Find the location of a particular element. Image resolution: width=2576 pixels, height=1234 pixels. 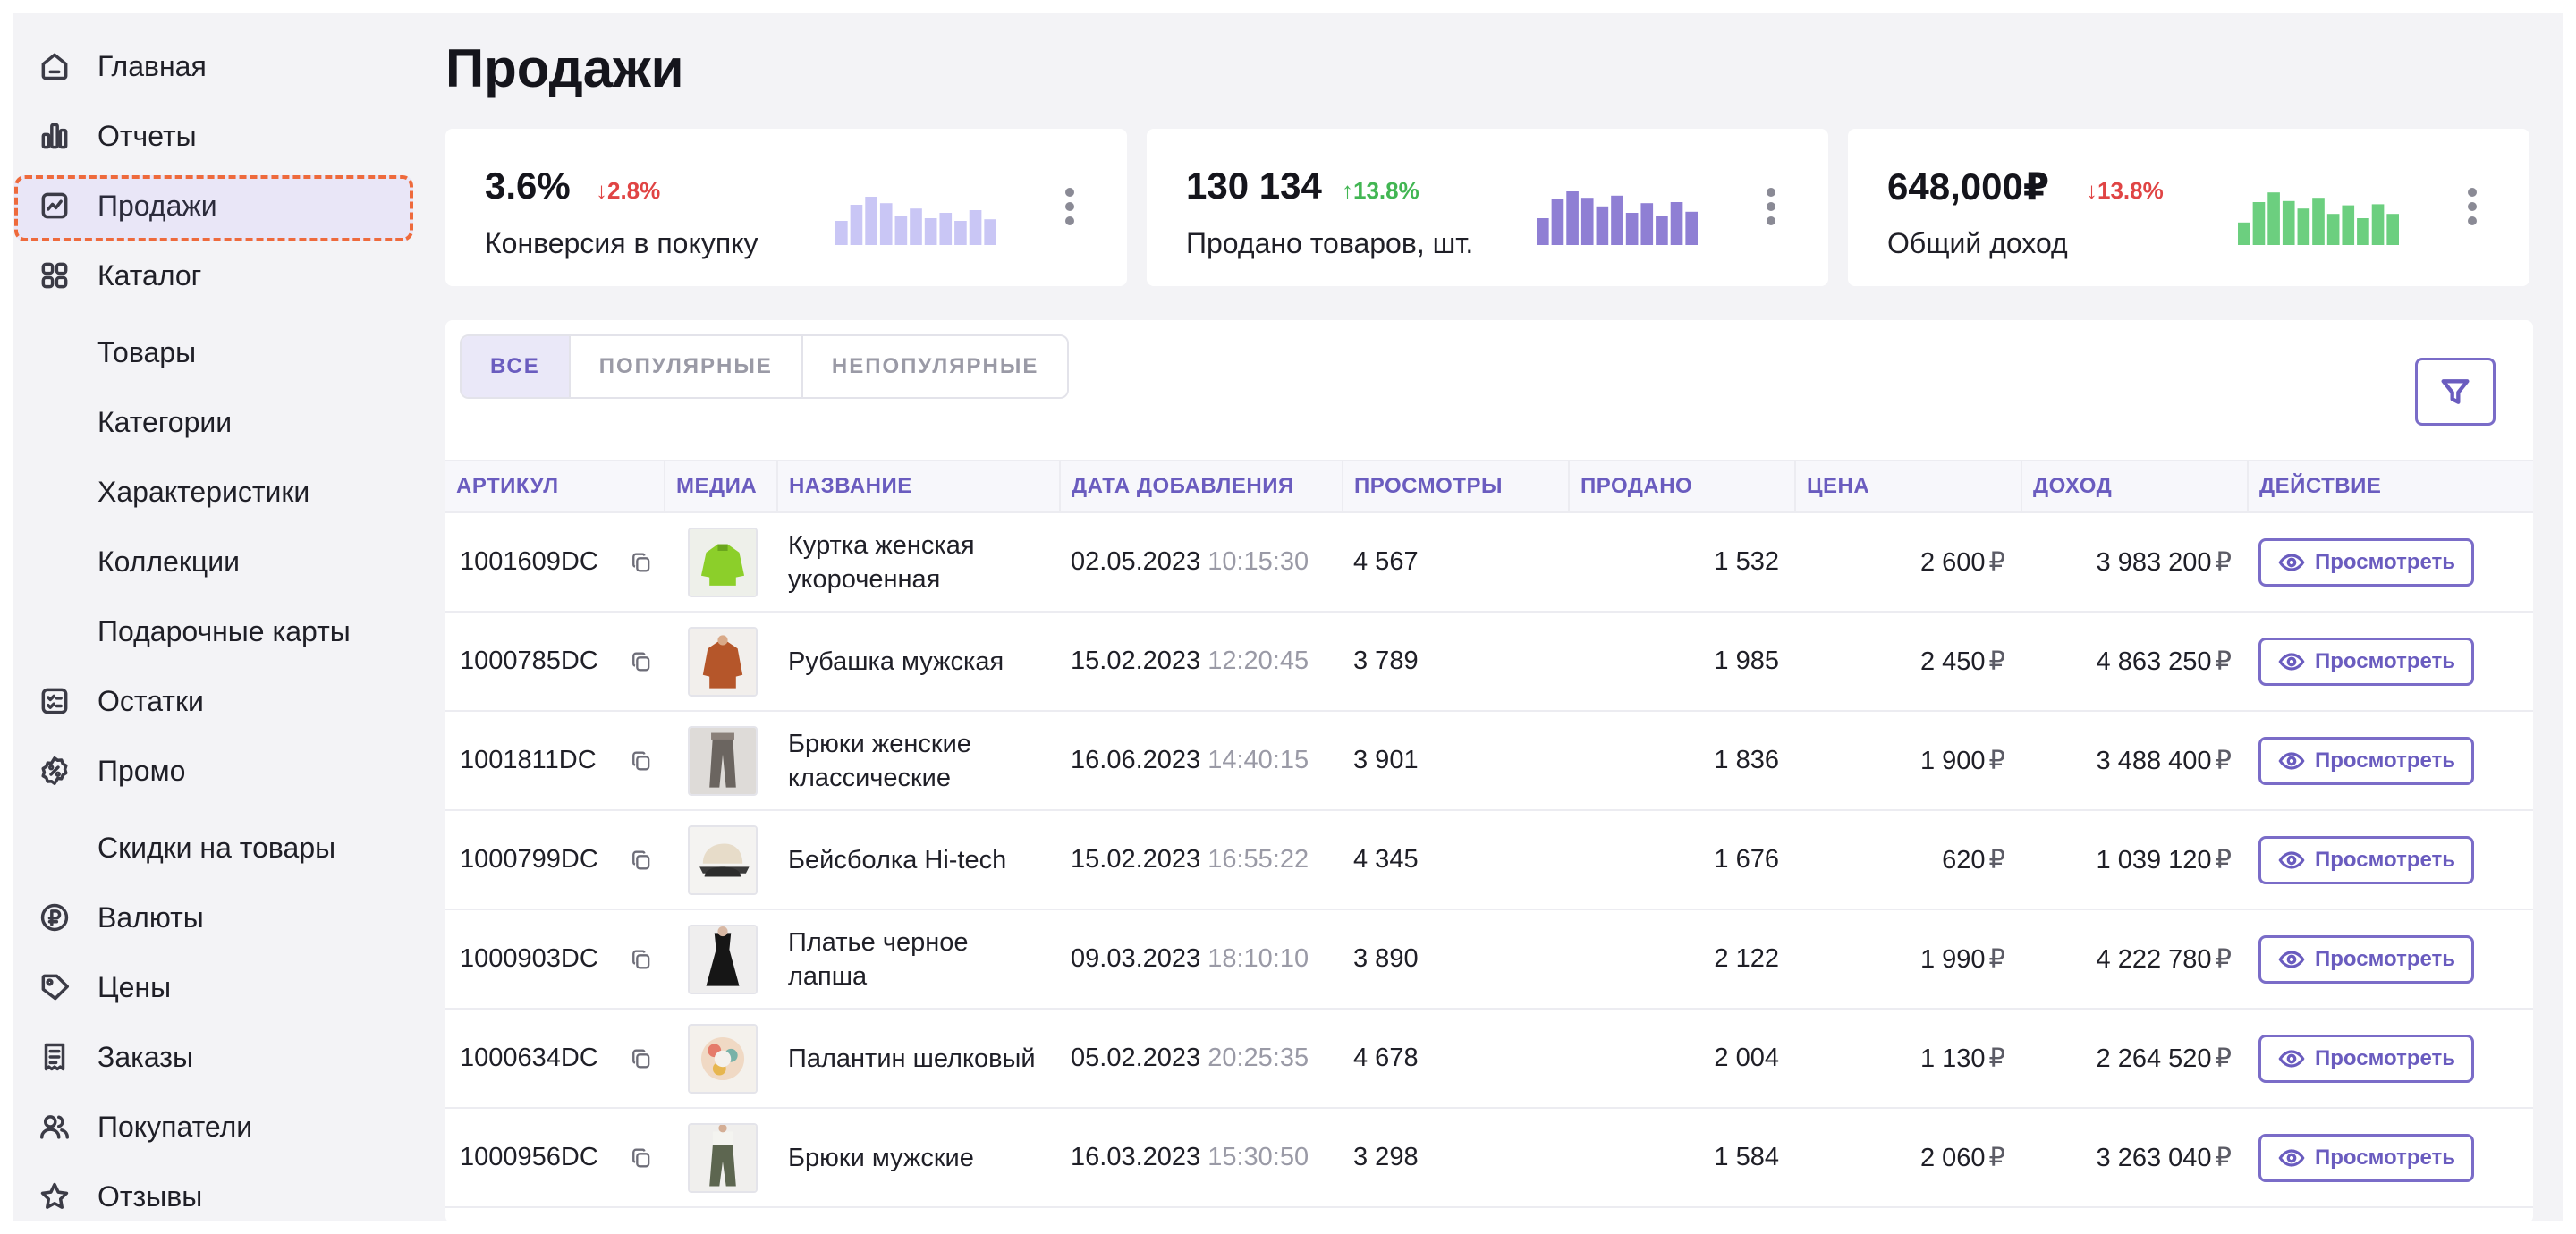

sidebar-item-label: Промо is located at coordinates (141, 770).